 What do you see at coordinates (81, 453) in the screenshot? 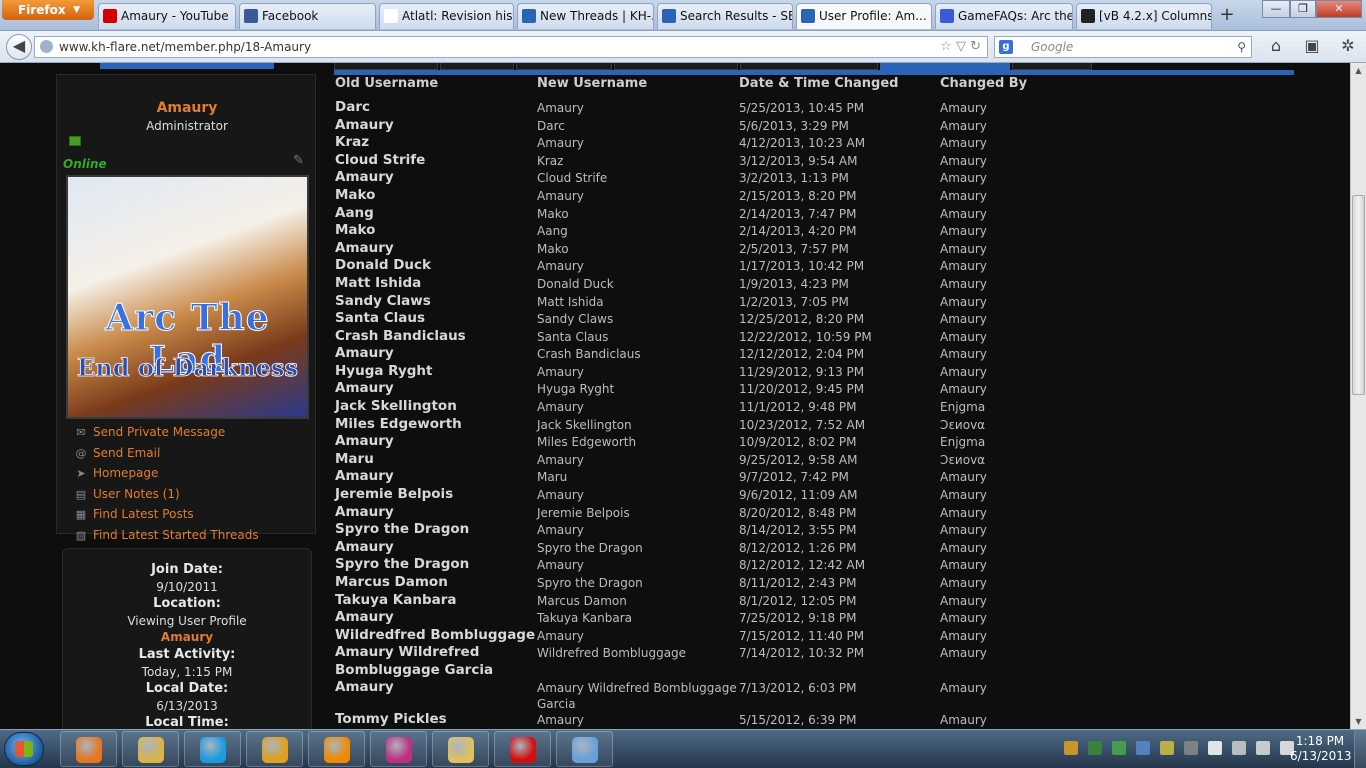
I see `at-icon: @` at bounding box center [81, 453].